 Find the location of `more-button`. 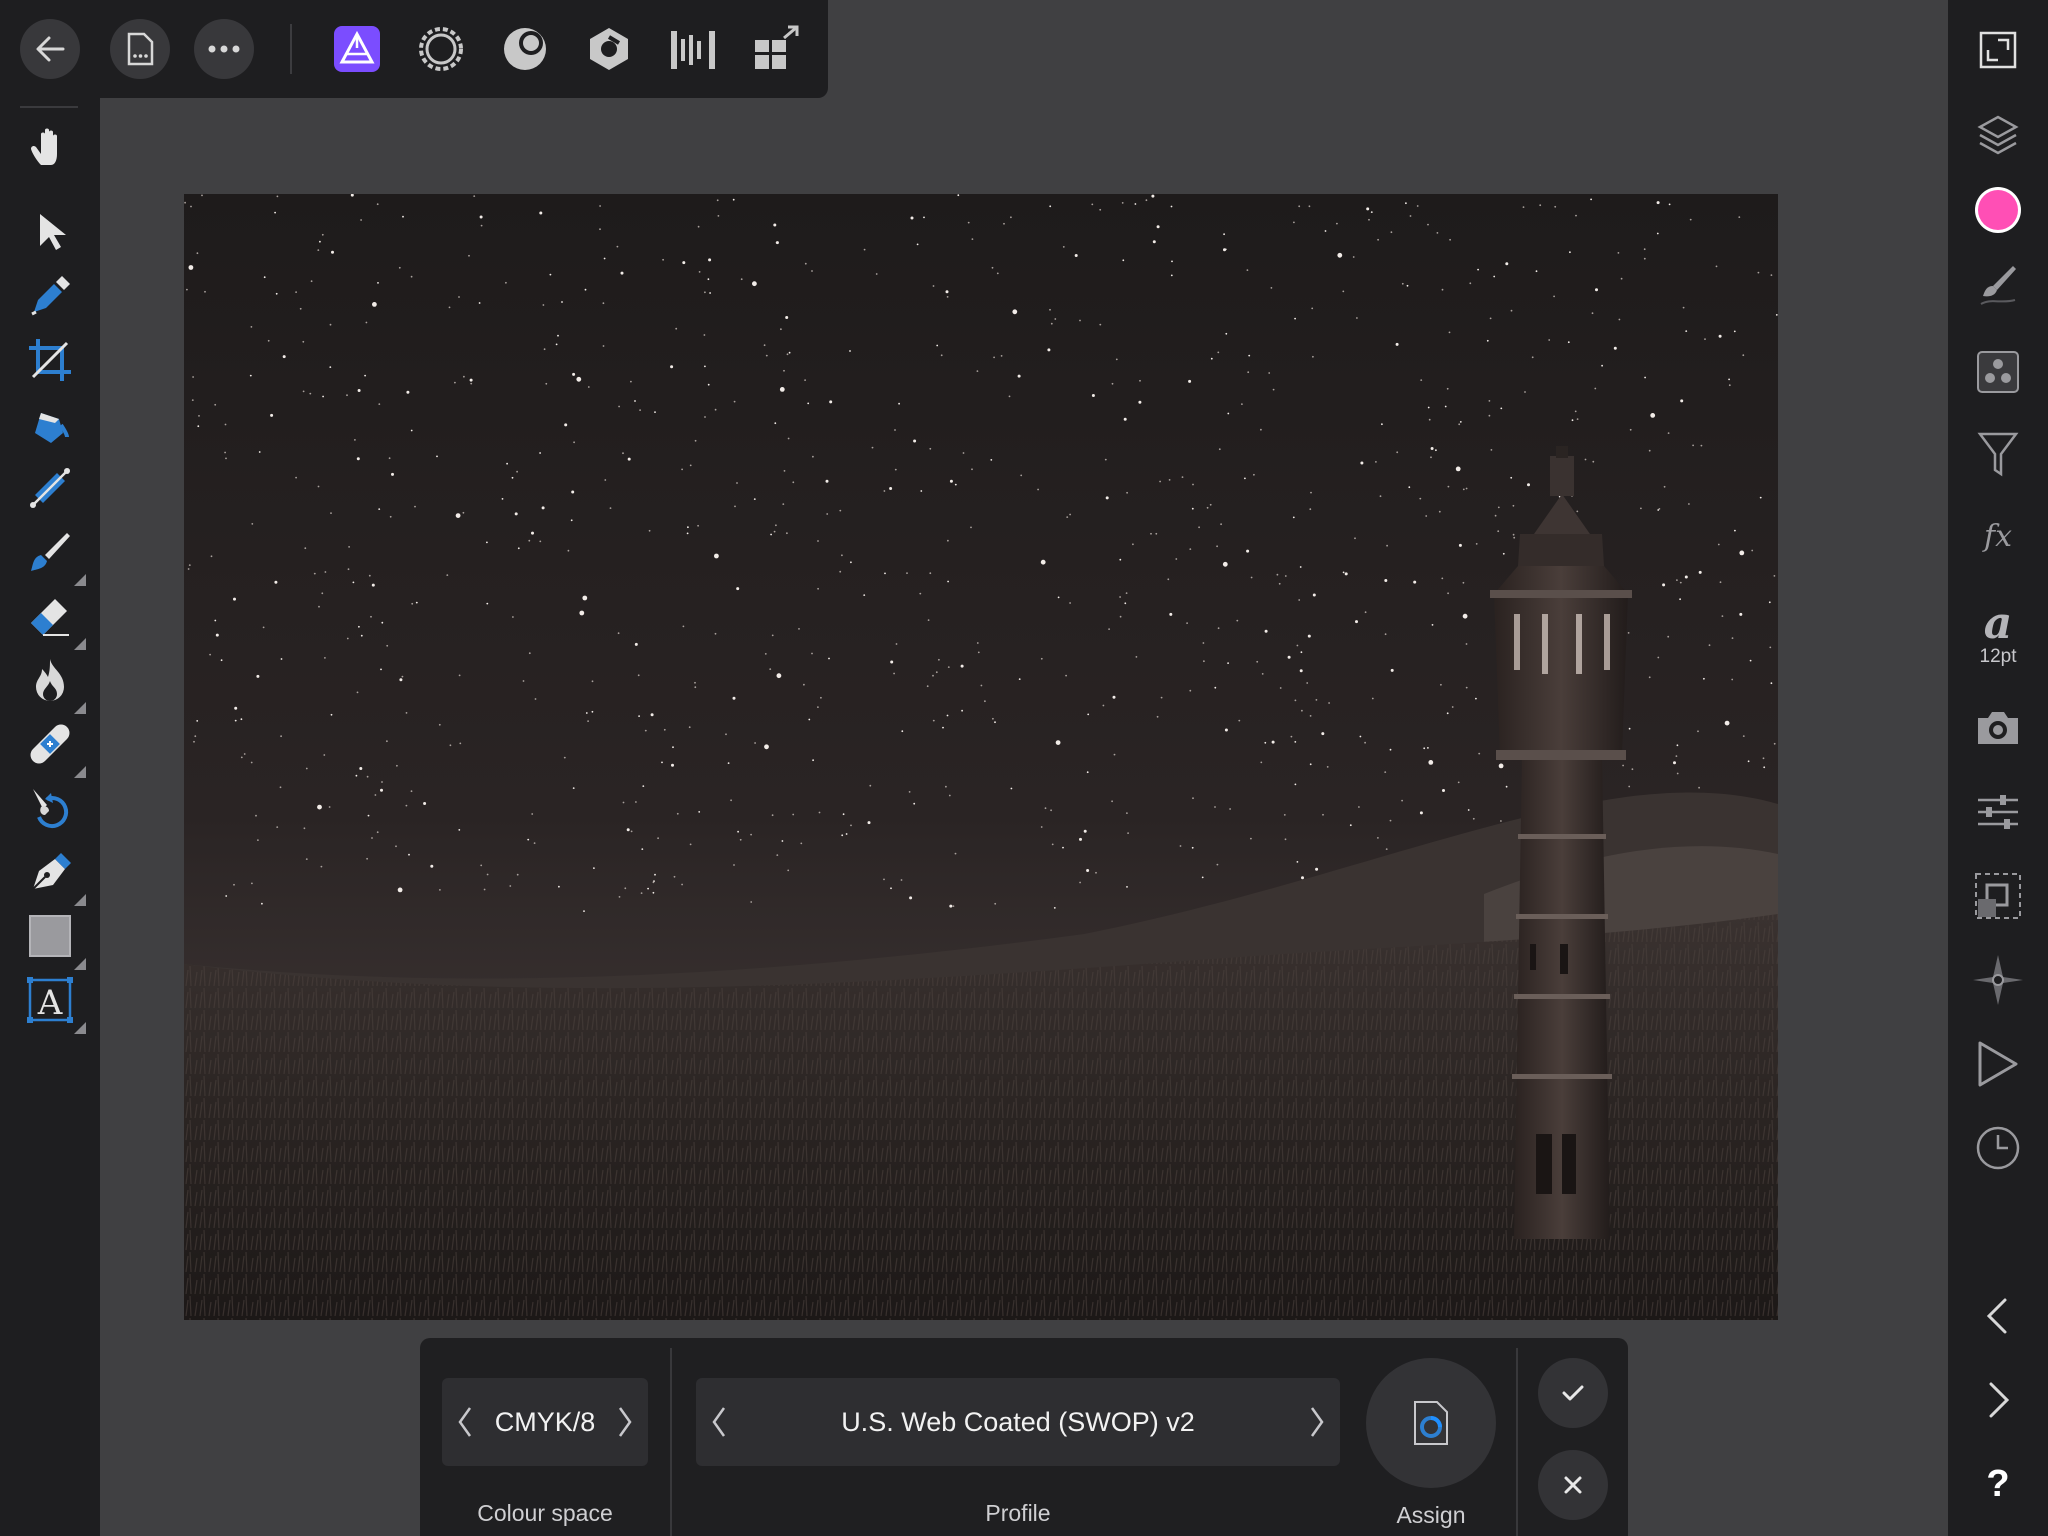

more-button is located at coordinates (224, 49).